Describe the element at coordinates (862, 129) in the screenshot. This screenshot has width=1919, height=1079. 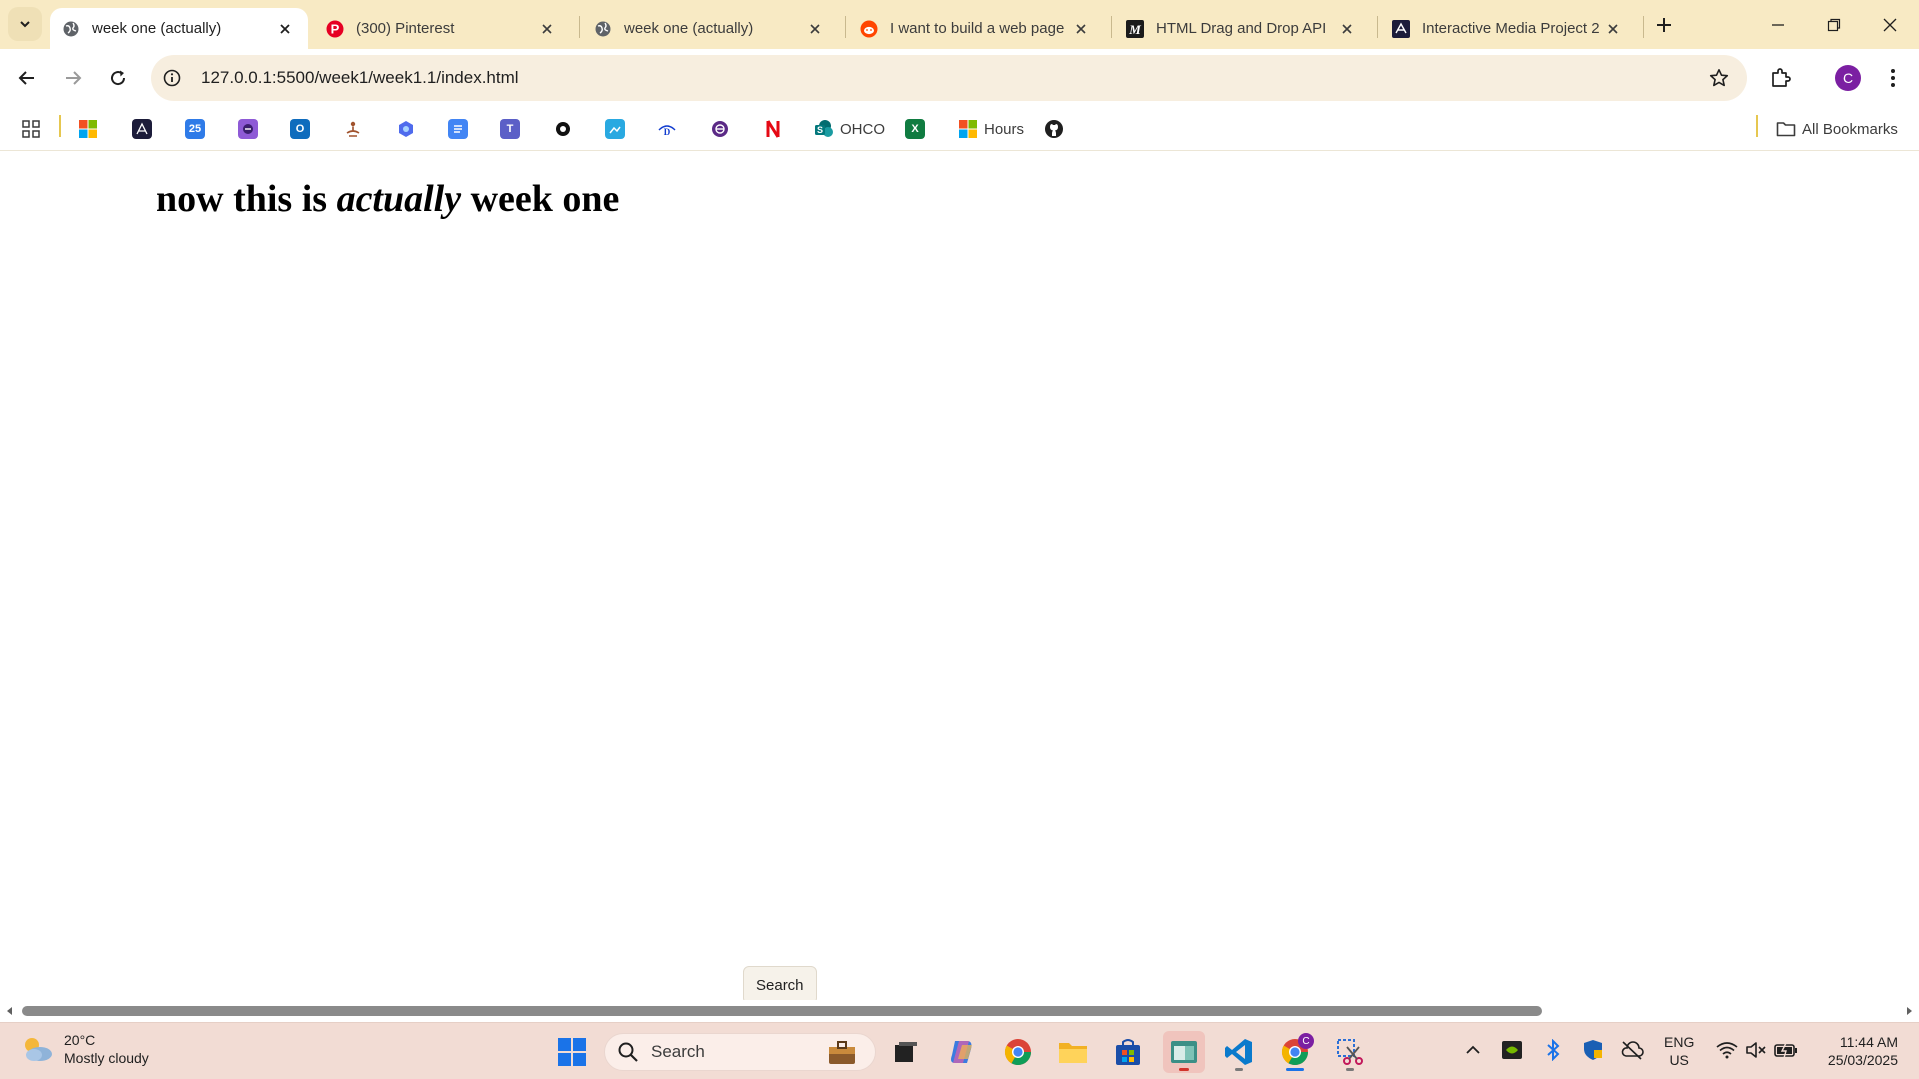
I see `bookmark-label: OHCO` at that location.